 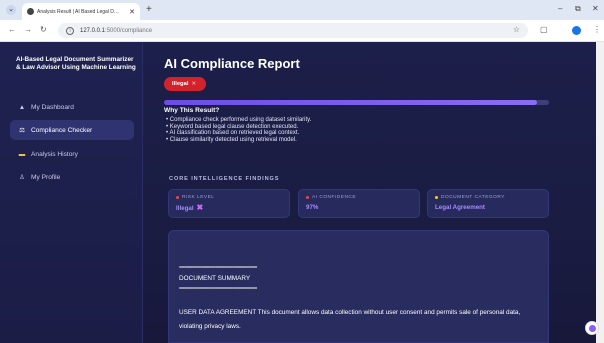 I want to click on tab-search-icon: ⌄, so click(x=11, y=10).